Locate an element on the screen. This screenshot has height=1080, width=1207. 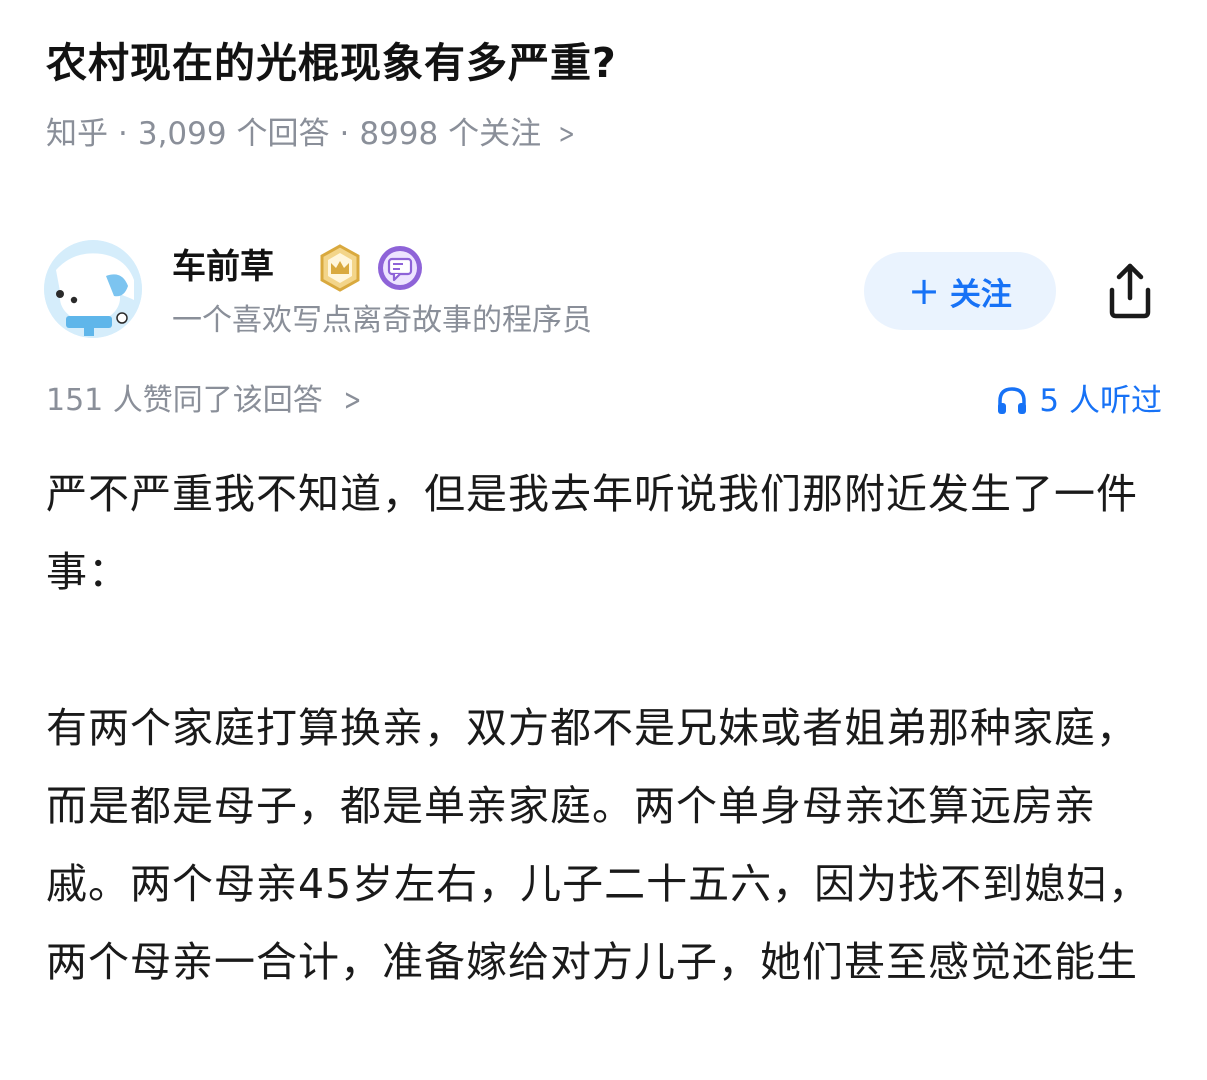
answer-paragraph: 严不严重我不知道，但是我去年听说我们那附近发生了一件事： is located at coordinates (592, 533).